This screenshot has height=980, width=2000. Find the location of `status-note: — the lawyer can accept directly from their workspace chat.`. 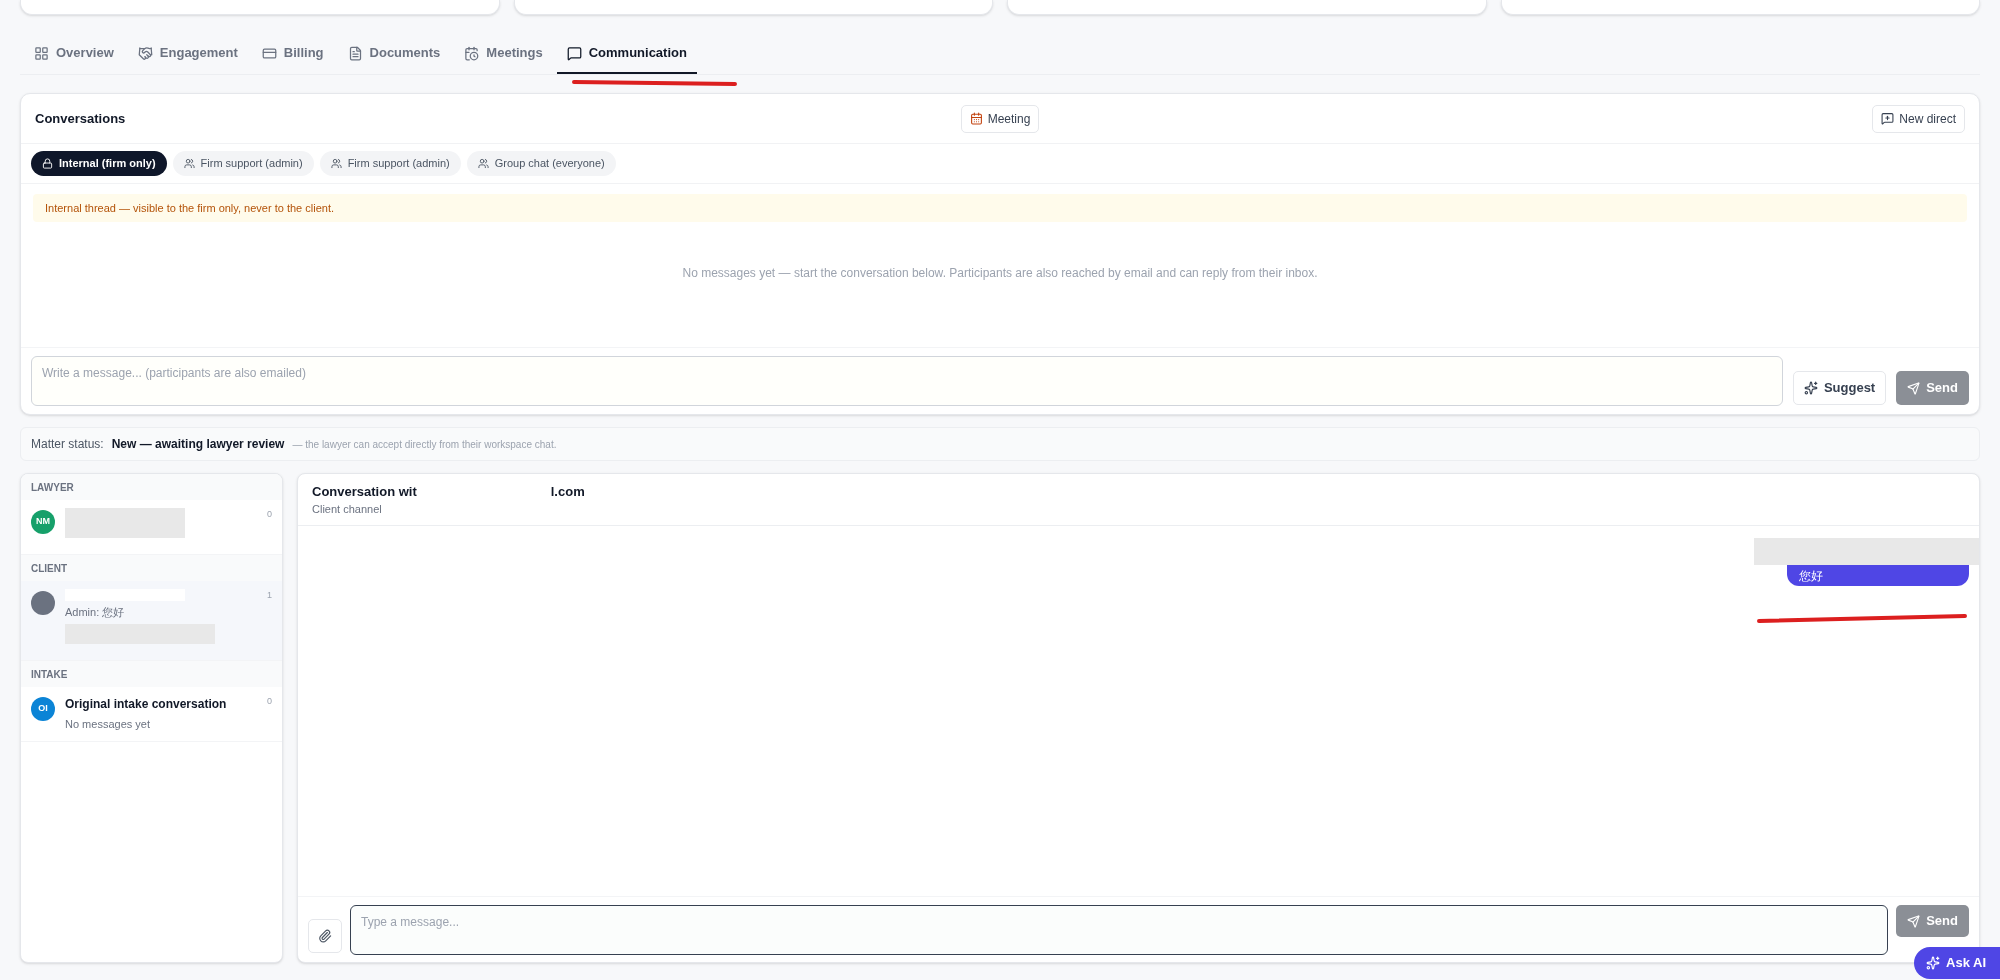

status-note: — the lawyer can accept directly from their workspace chat. is located at coordinates (424, 444).